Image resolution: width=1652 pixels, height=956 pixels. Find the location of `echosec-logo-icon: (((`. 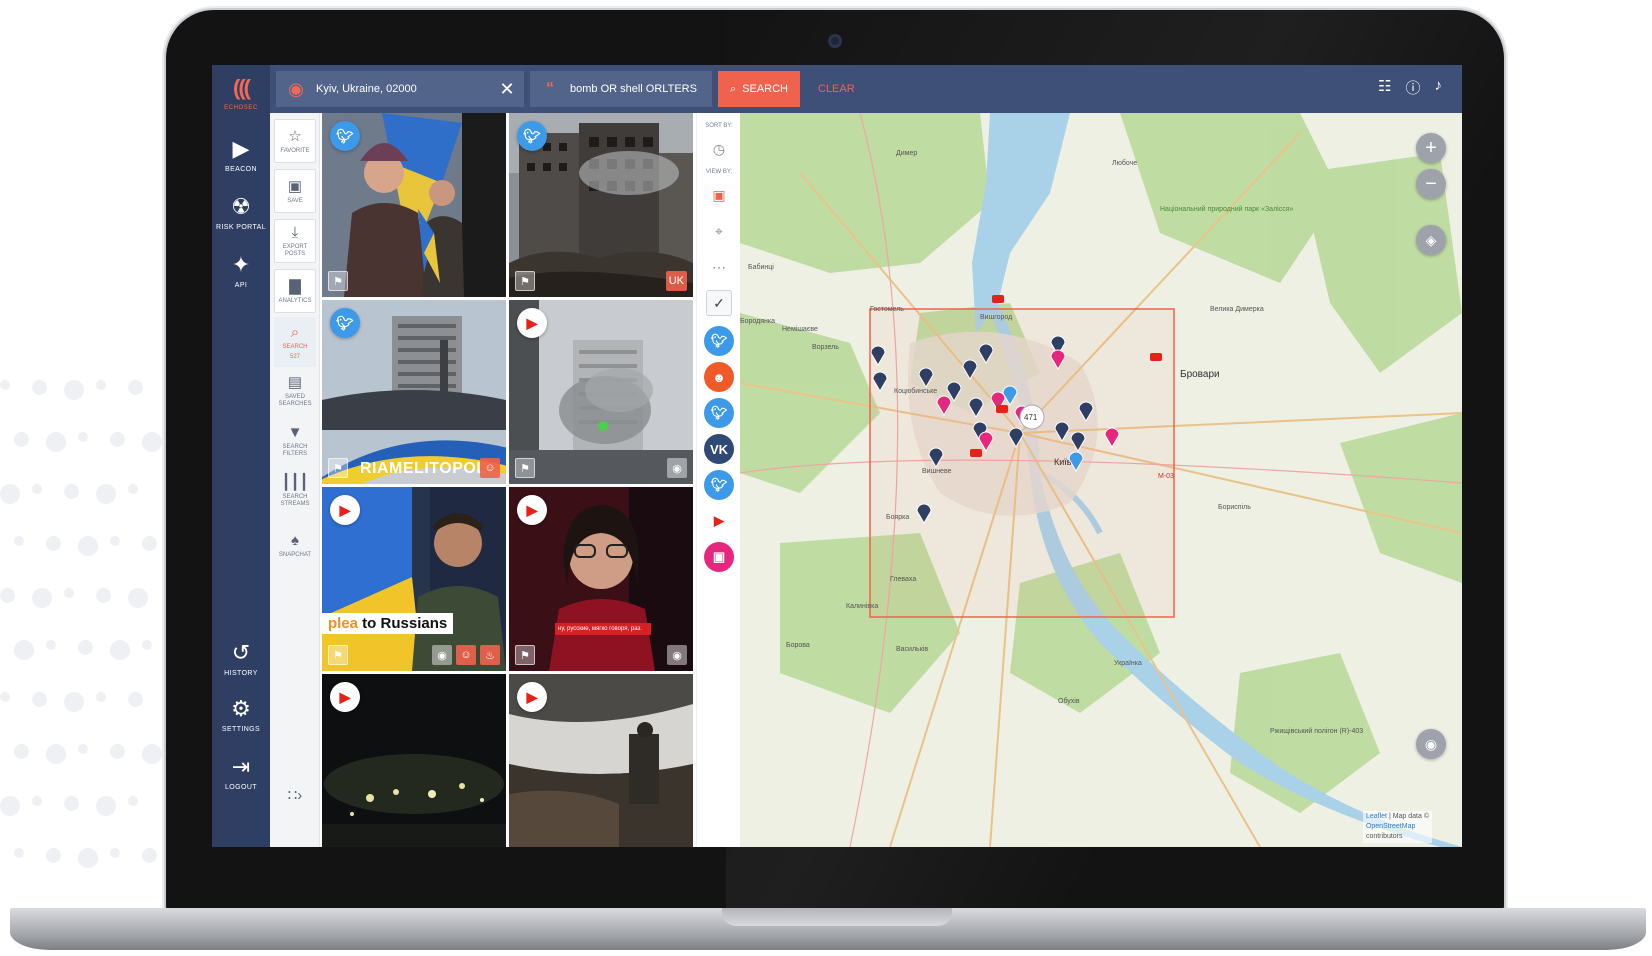

echosec-logo-icon: ((( is located at coordinates (242, 87).